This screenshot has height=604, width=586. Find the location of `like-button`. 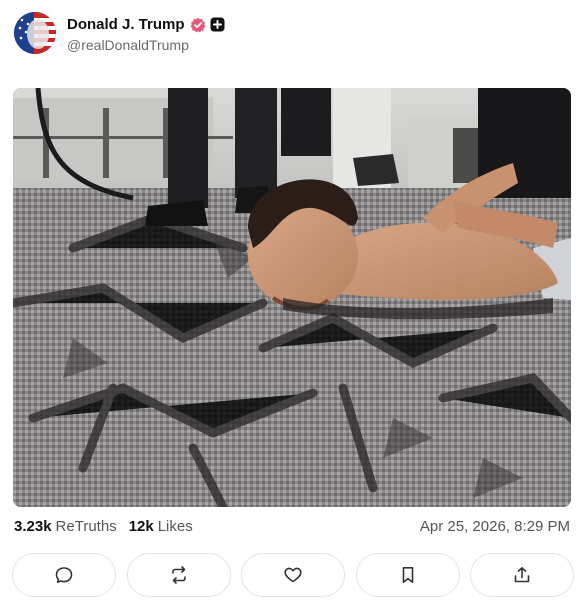

like-button is located at coordinates (293, 575).